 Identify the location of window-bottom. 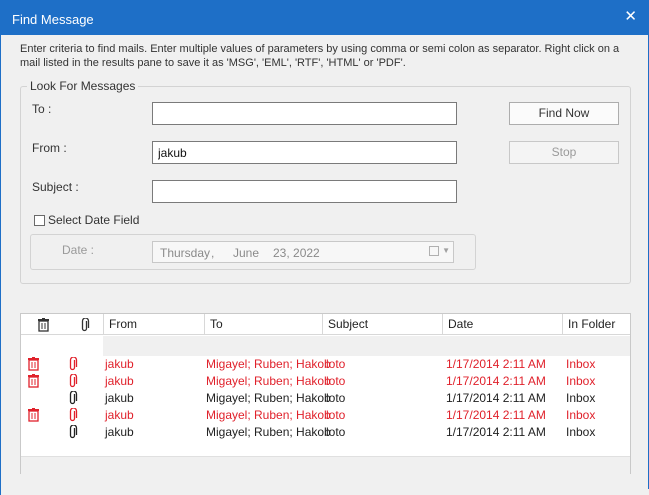
(325, 492).